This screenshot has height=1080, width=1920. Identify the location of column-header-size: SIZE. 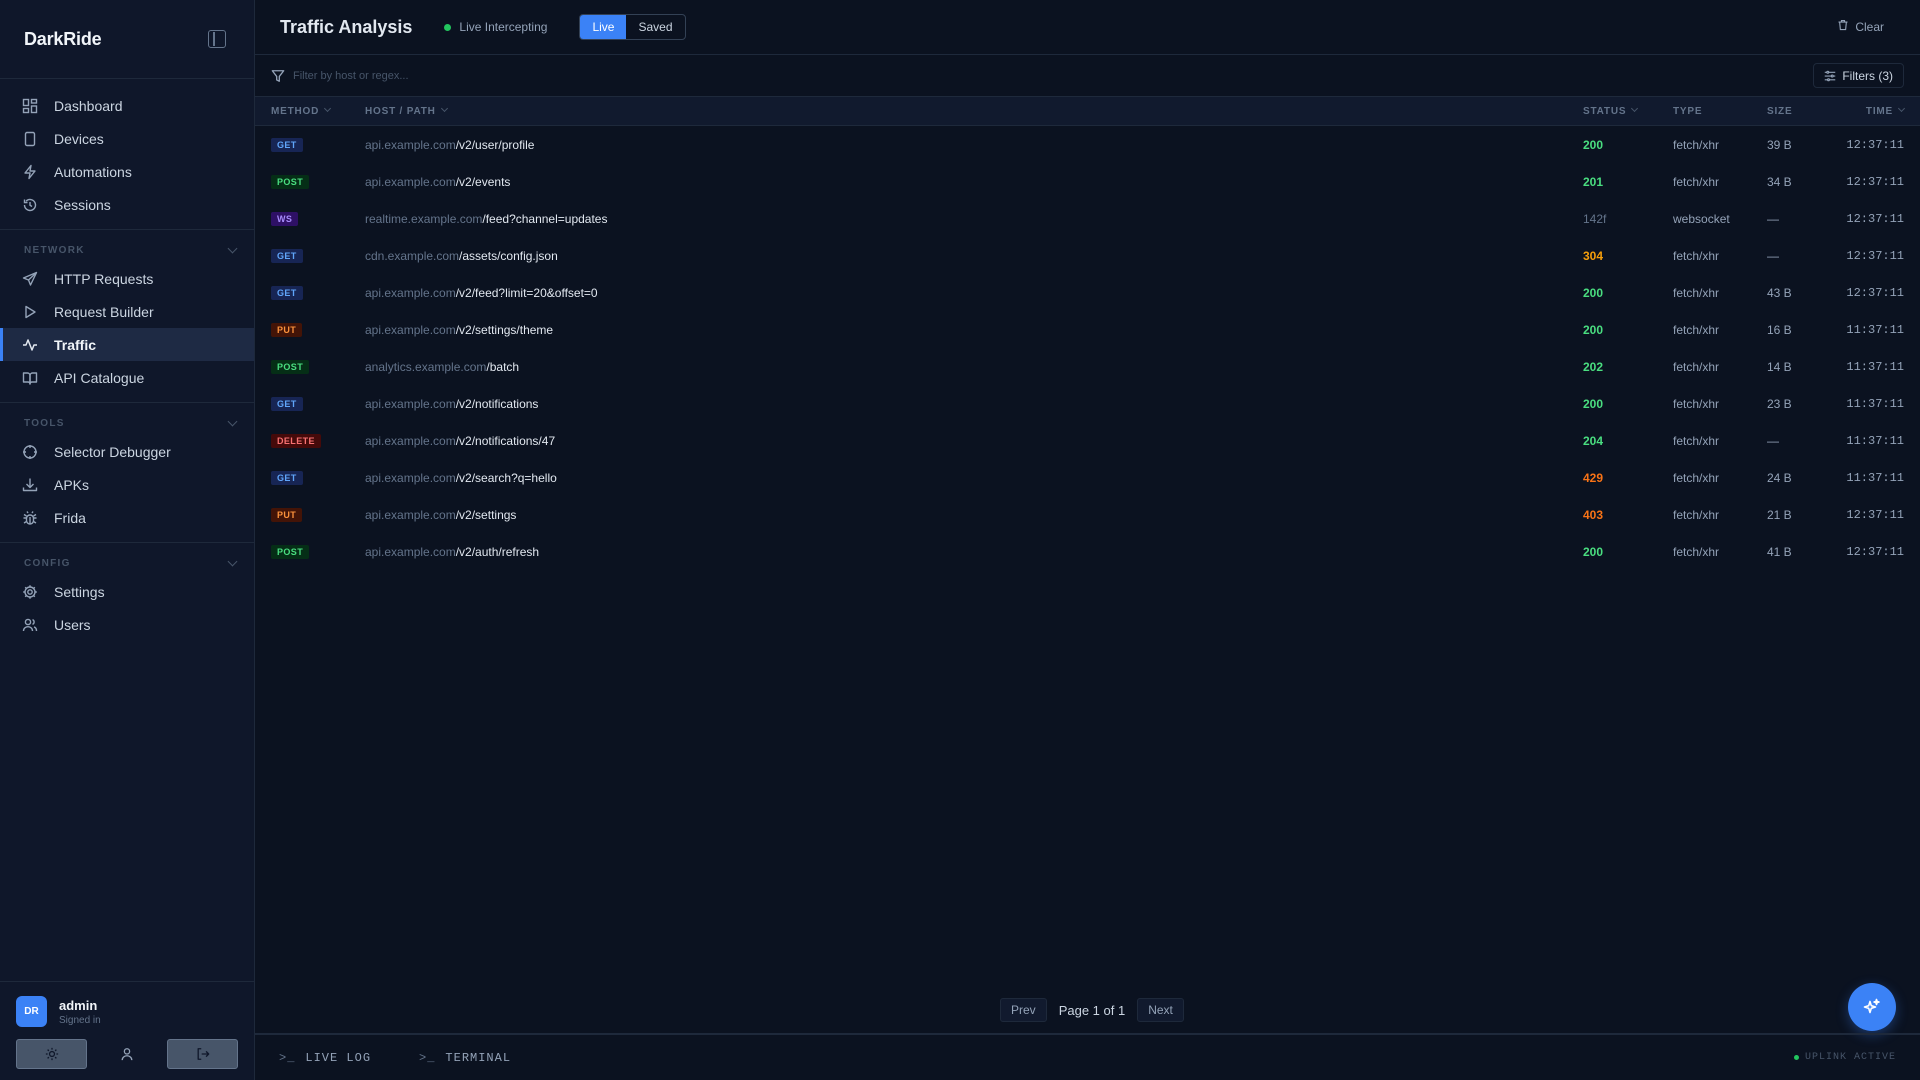
(1779, 111).